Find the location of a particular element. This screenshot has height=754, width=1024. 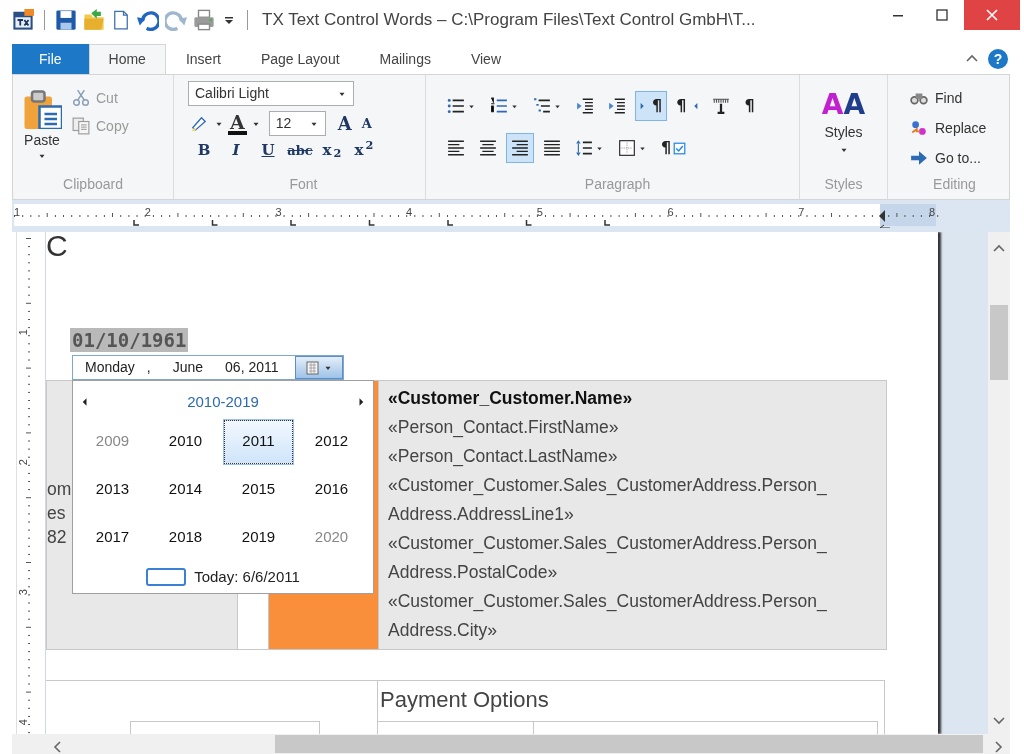

year-cell: 2010 is located at coordinates (185, 441).